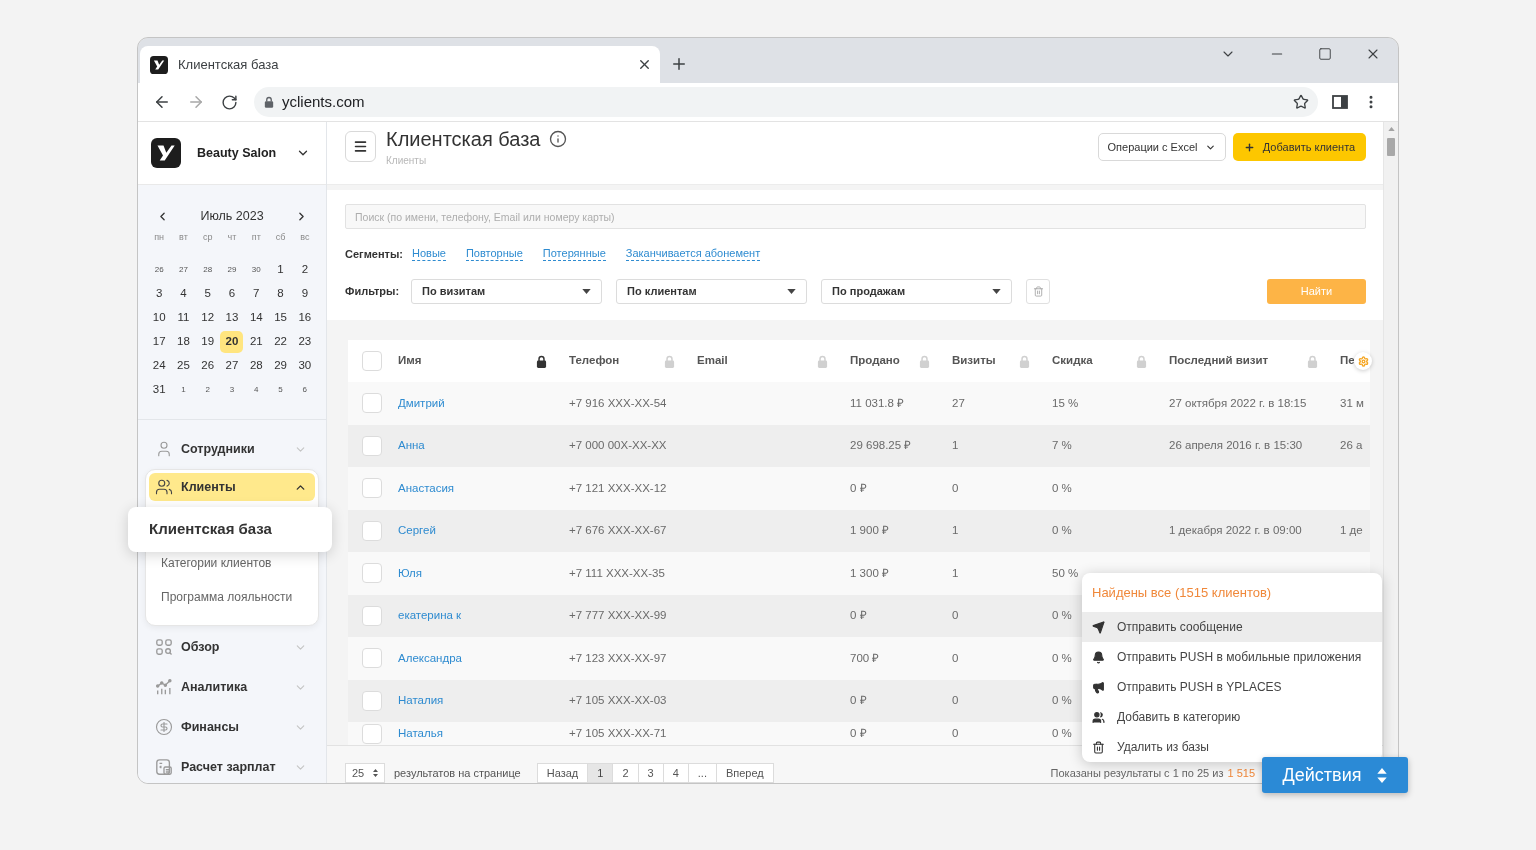 The height and width of the screenshot is (850, 1536). I want to click on calendar-day: 10, so click(159, 318).